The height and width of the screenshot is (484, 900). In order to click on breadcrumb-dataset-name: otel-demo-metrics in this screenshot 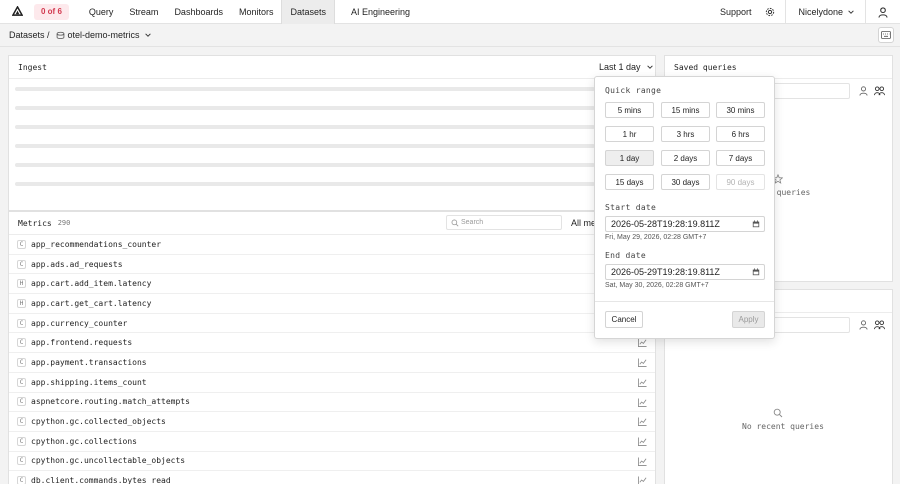, I will do `click(104, 35)`.